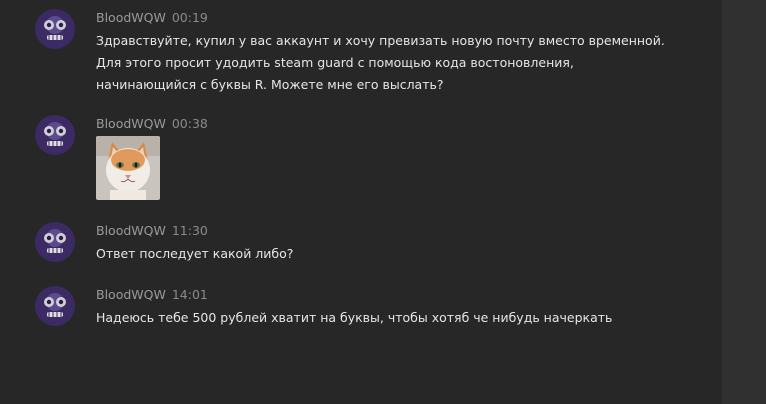 The width and height of the screenshot is (766, 404). What do you see at coordinates (189, 230) in the screenshot?
I see `message-time: 11:30` at bounding box center [189, 230].